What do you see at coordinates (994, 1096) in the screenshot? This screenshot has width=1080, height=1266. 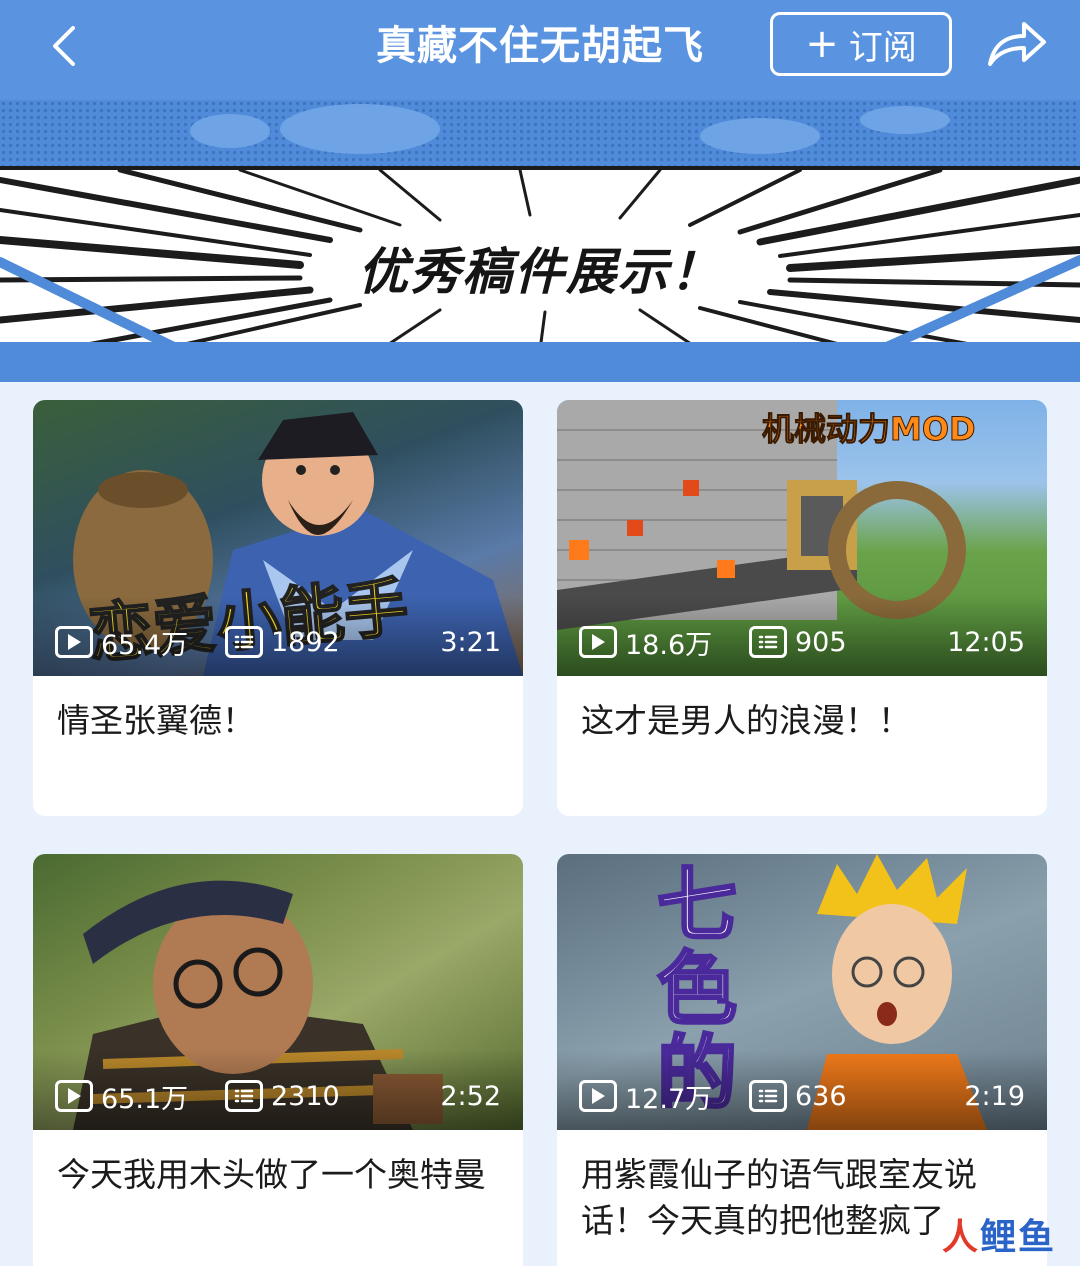 I see `video-duration: 2:19` at bounding box center [994, 1096].